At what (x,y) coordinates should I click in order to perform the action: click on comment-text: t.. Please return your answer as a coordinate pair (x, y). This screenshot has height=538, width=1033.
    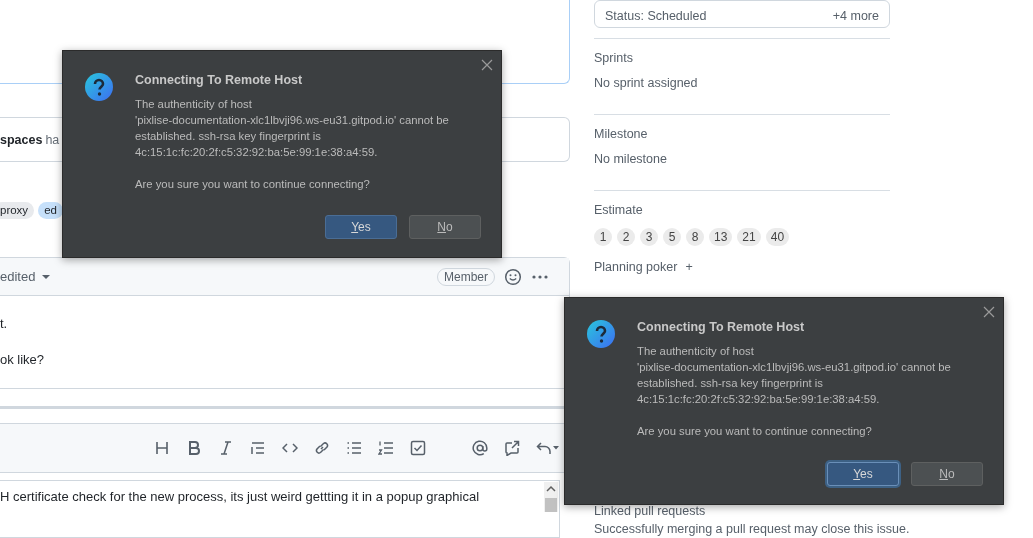
    Looking at the image, I should click on (4, 323).